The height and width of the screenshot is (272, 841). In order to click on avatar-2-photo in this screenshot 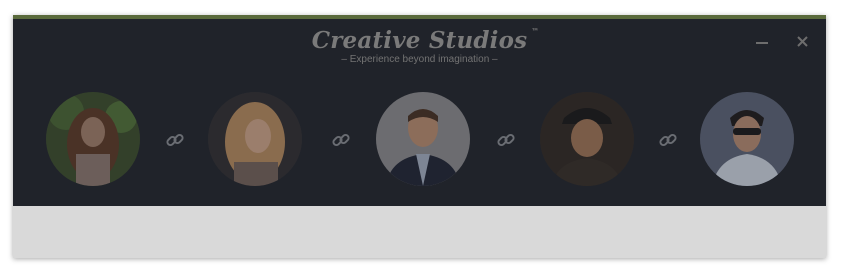, I will do `click(255, 139)`.